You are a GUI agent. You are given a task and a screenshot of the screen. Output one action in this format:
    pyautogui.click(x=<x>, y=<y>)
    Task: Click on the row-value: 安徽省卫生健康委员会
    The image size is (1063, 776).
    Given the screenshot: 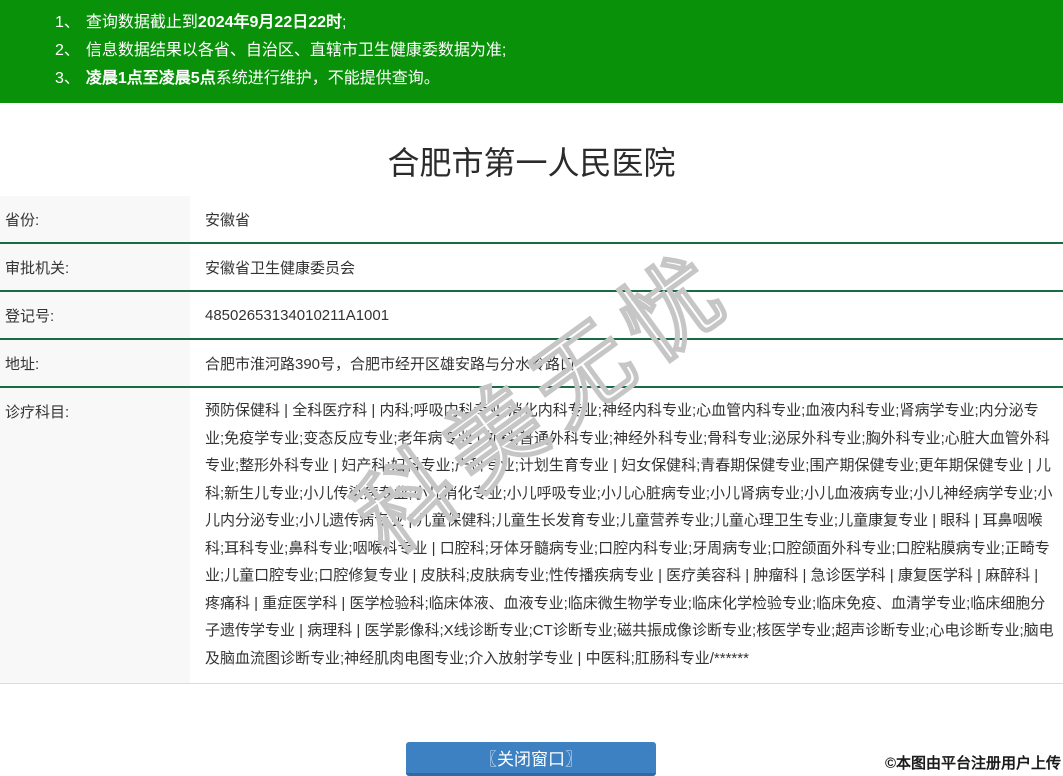 What is the action you would take?
    pyautogui.click(x=280, y=268)
    